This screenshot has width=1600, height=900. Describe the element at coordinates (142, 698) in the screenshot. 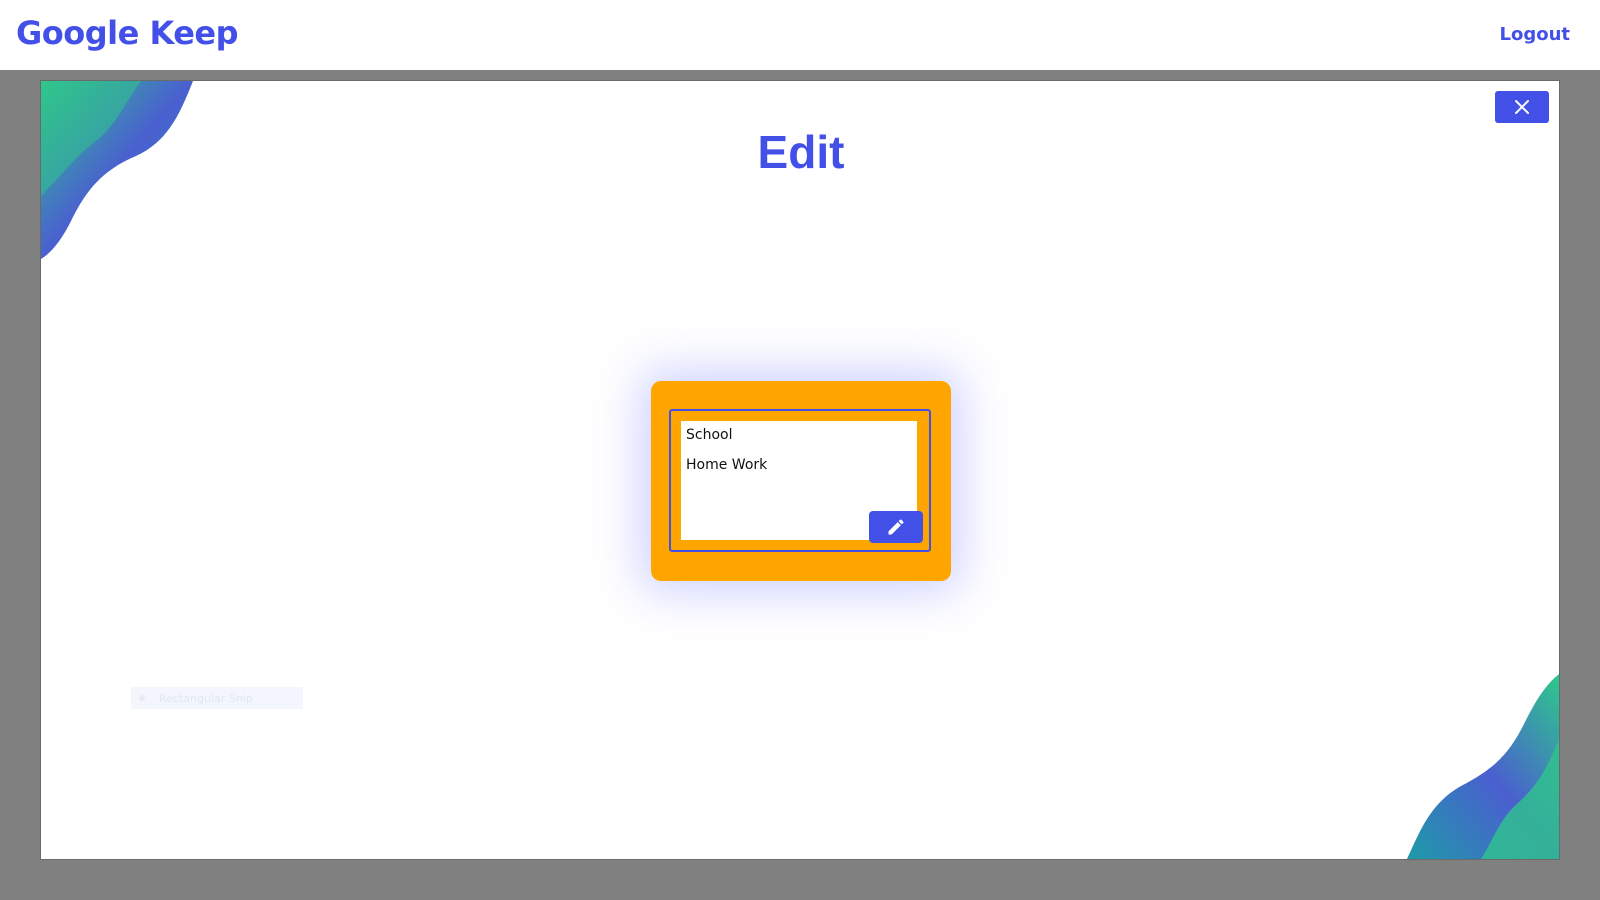

I see `ghost-dot-icon` at that location.